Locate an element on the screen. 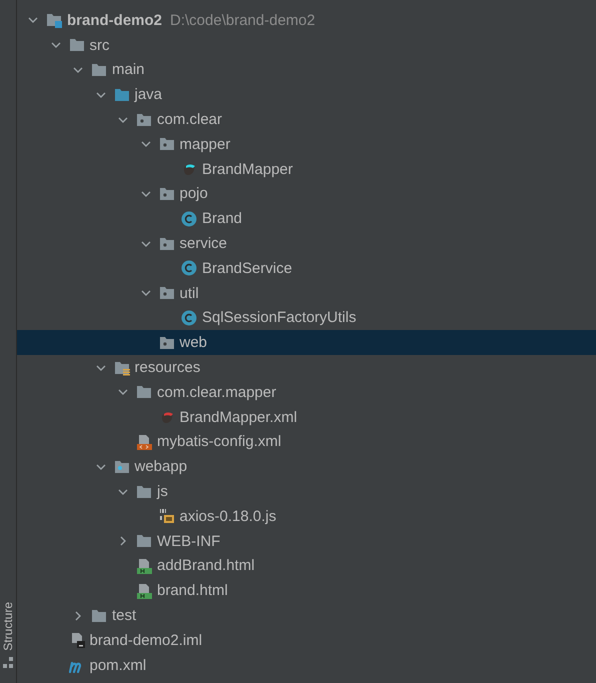 The width and height of the screenshot is (596, 683). tree-row: mybatis-config.xml is located at coordinates (306, 442).